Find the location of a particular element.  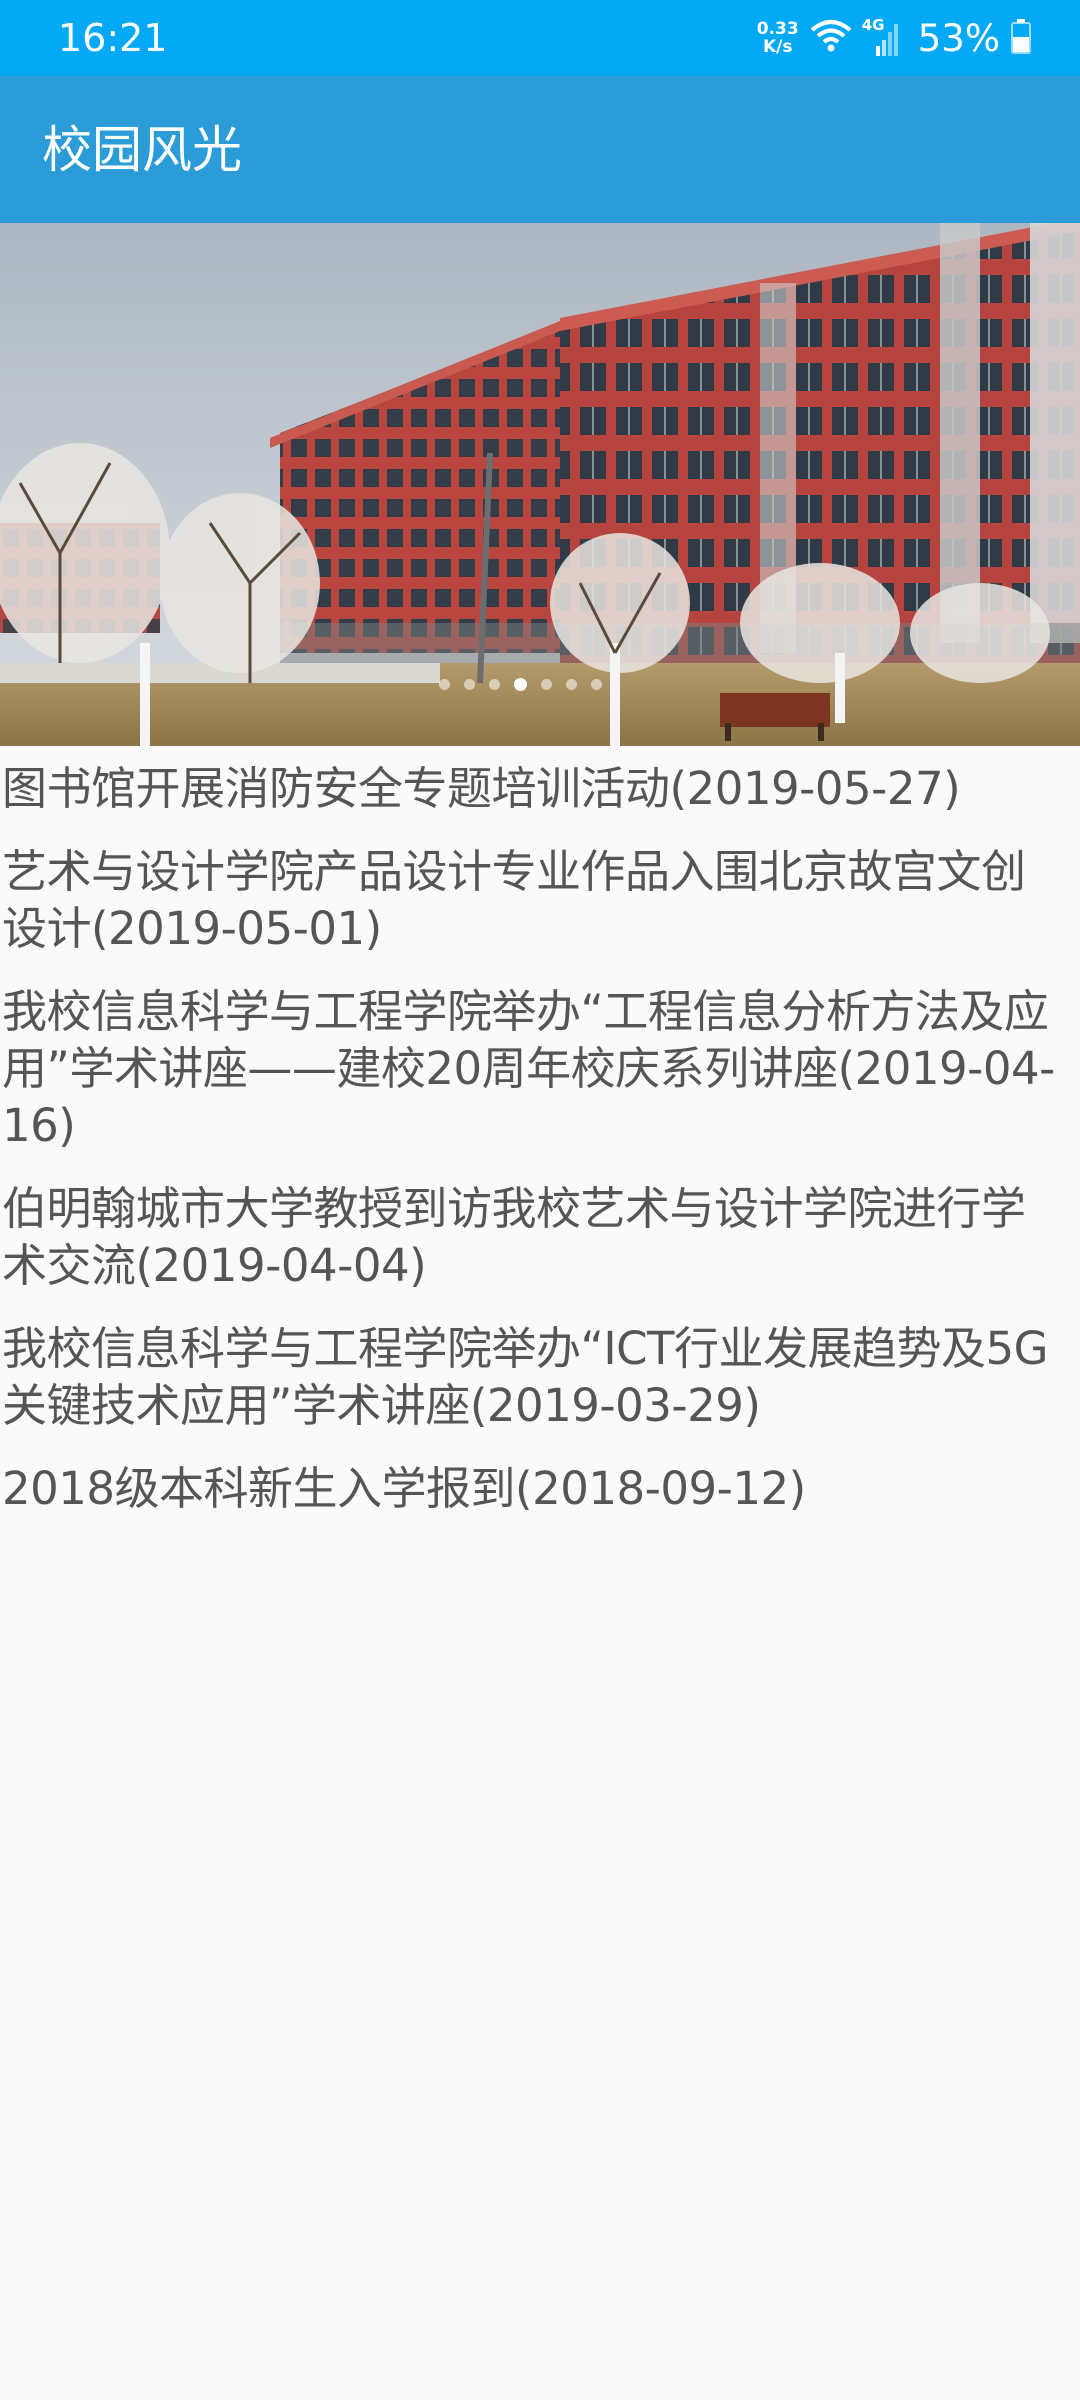

network-speed: 0.33 K/s is located at coordinates (778, 38).